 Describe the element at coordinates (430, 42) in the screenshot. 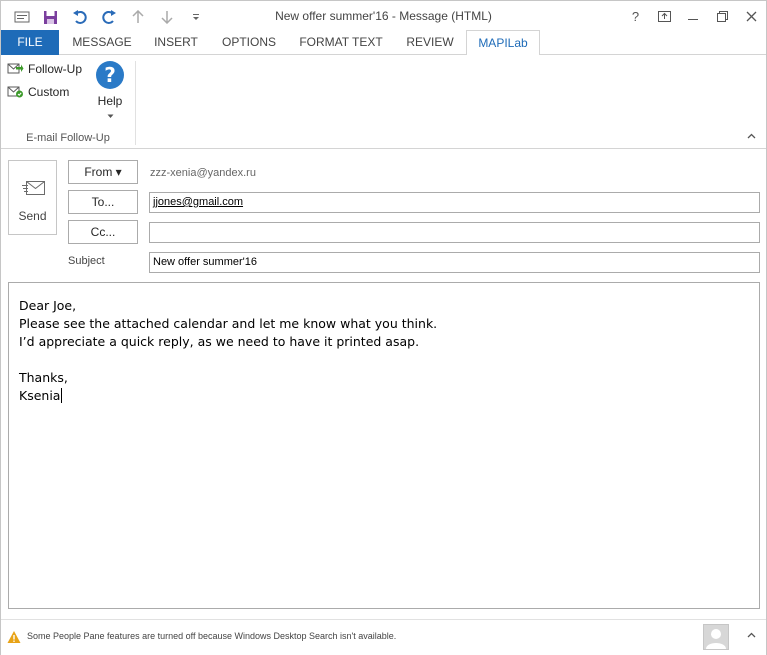

I see `tab-review: REVIEW` at that location.